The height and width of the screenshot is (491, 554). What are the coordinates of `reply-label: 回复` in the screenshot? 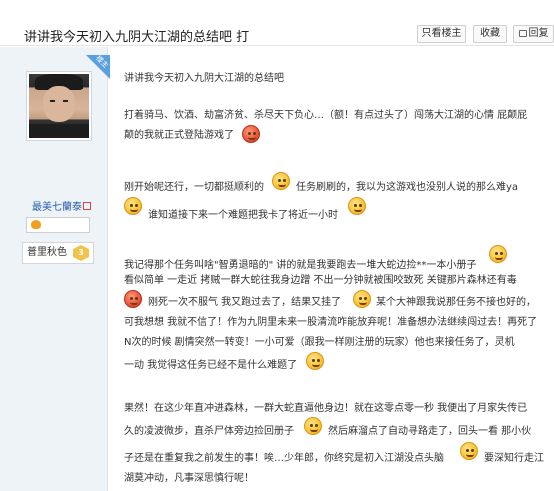 It's located at (538, 33).